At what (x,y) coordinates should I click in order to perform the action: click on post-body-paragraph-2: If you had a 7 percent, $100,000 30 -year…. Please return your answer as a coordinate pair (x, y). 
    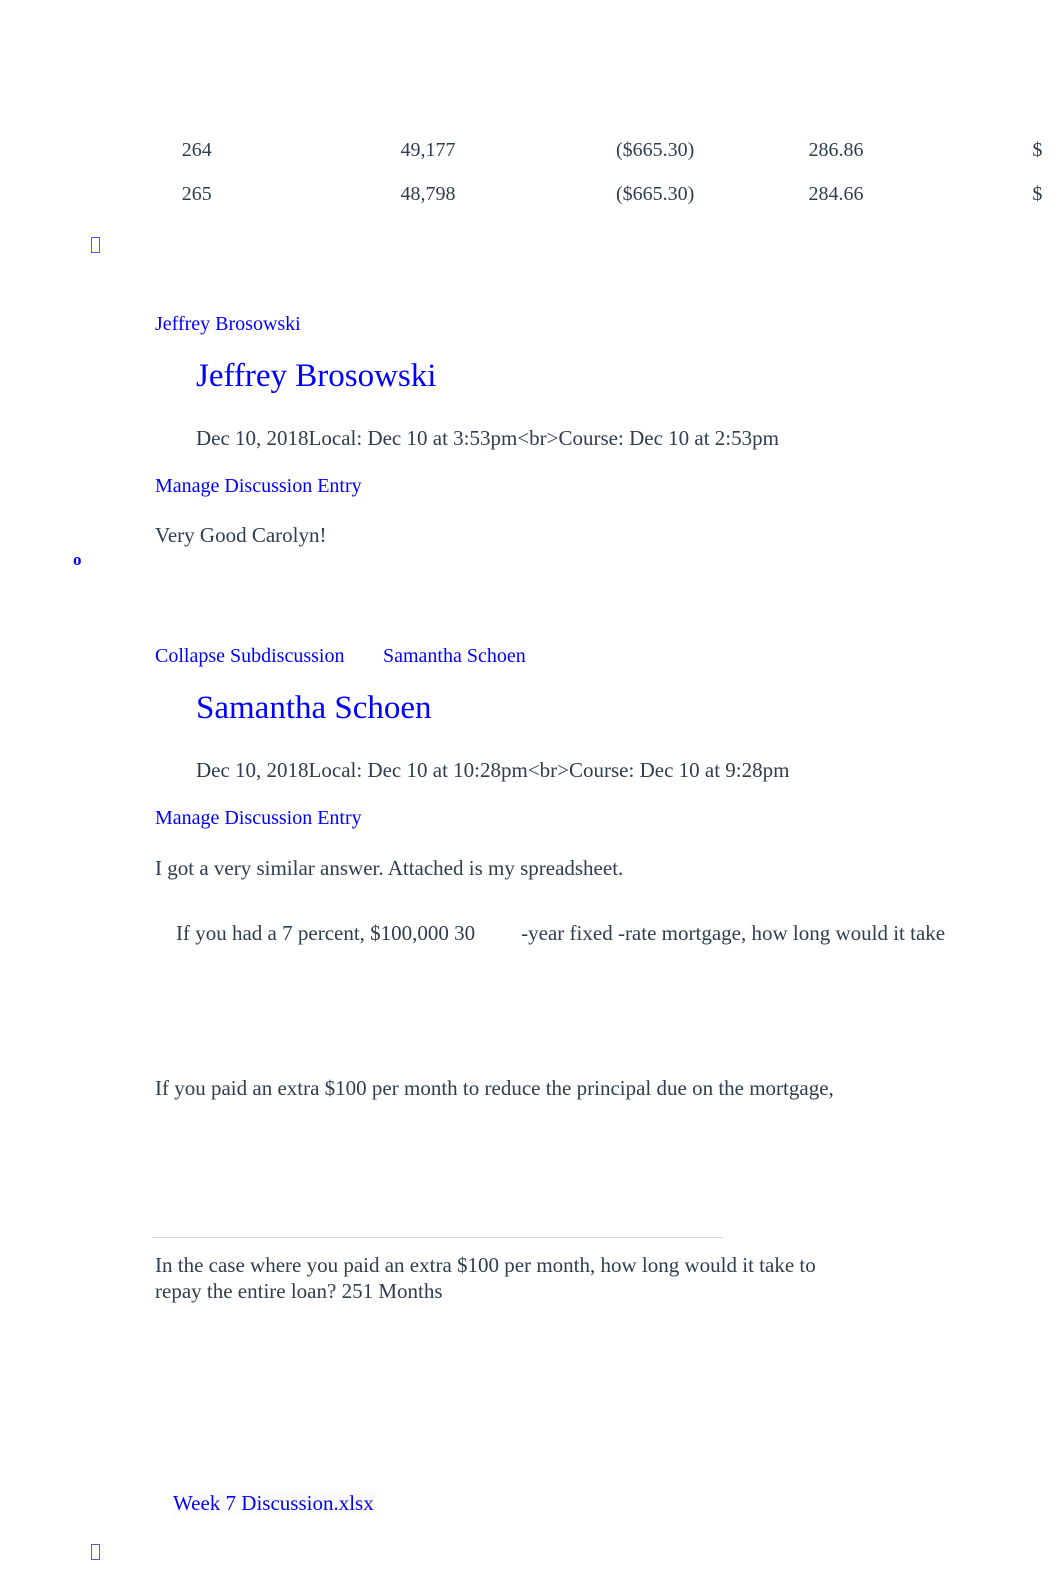
    Looking at the image, I should click on (550, 933).